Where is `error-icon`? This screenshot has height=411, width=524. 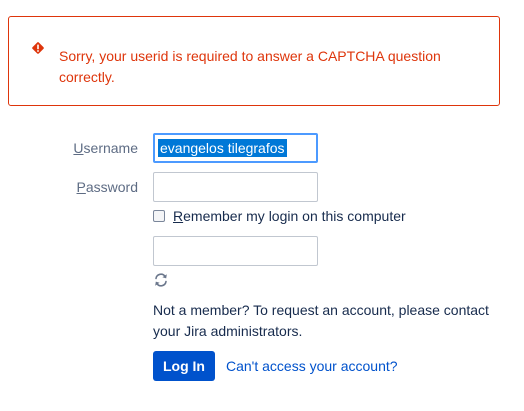 error-icon is located at coordinates (38, 48).